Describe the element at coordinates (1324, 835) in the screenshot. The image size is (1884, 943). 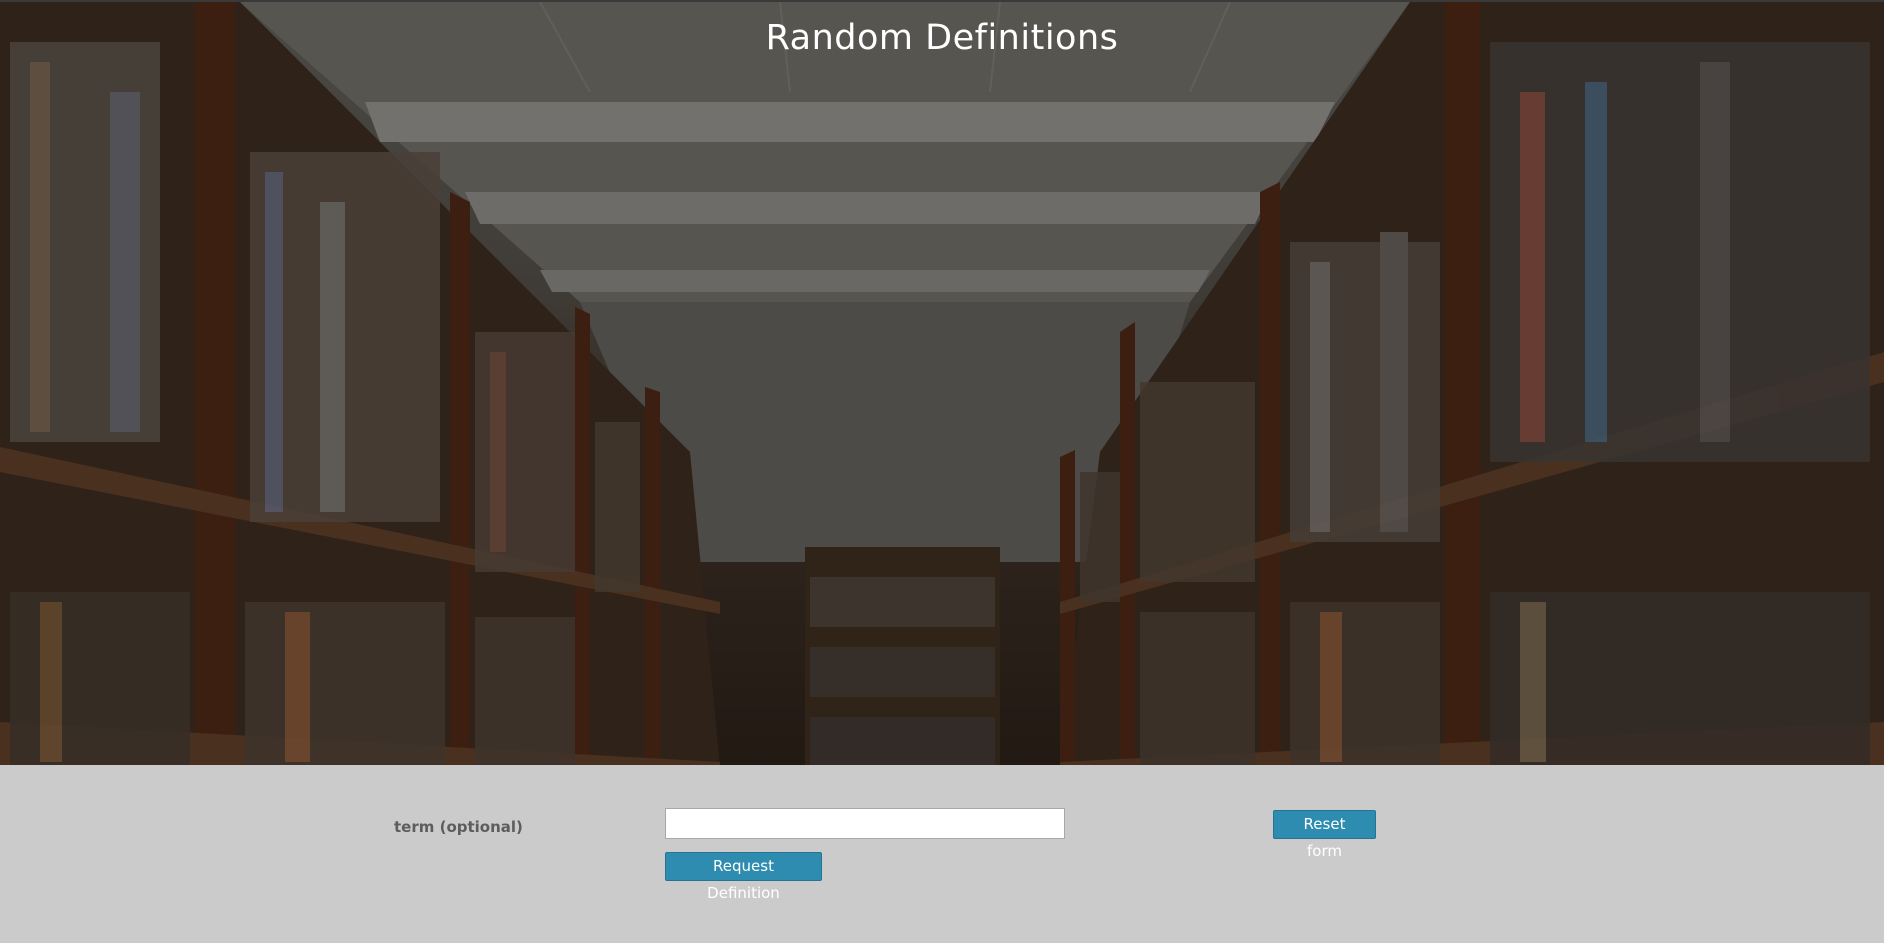
I see `reset-form-button: Reset form` at that location.